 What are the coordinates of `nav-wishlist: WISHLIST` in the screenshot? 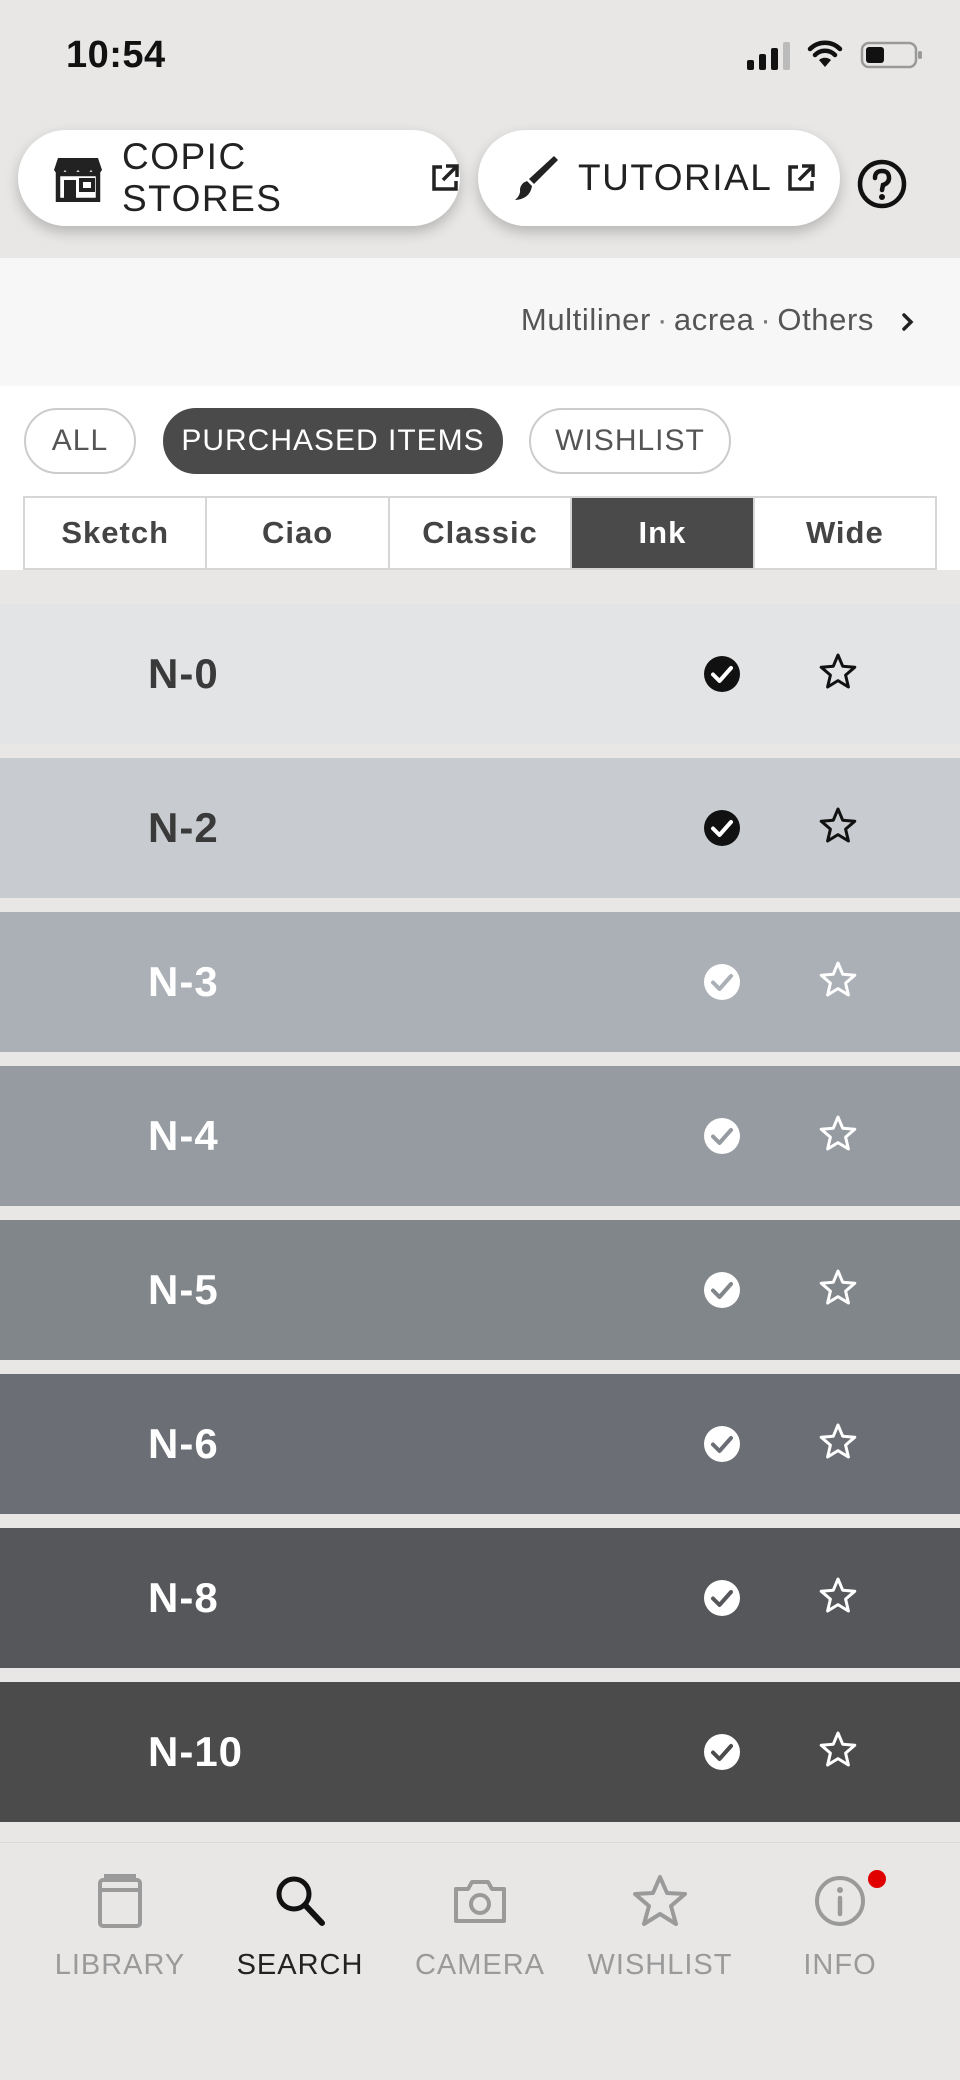 It's located at (660, 1925).